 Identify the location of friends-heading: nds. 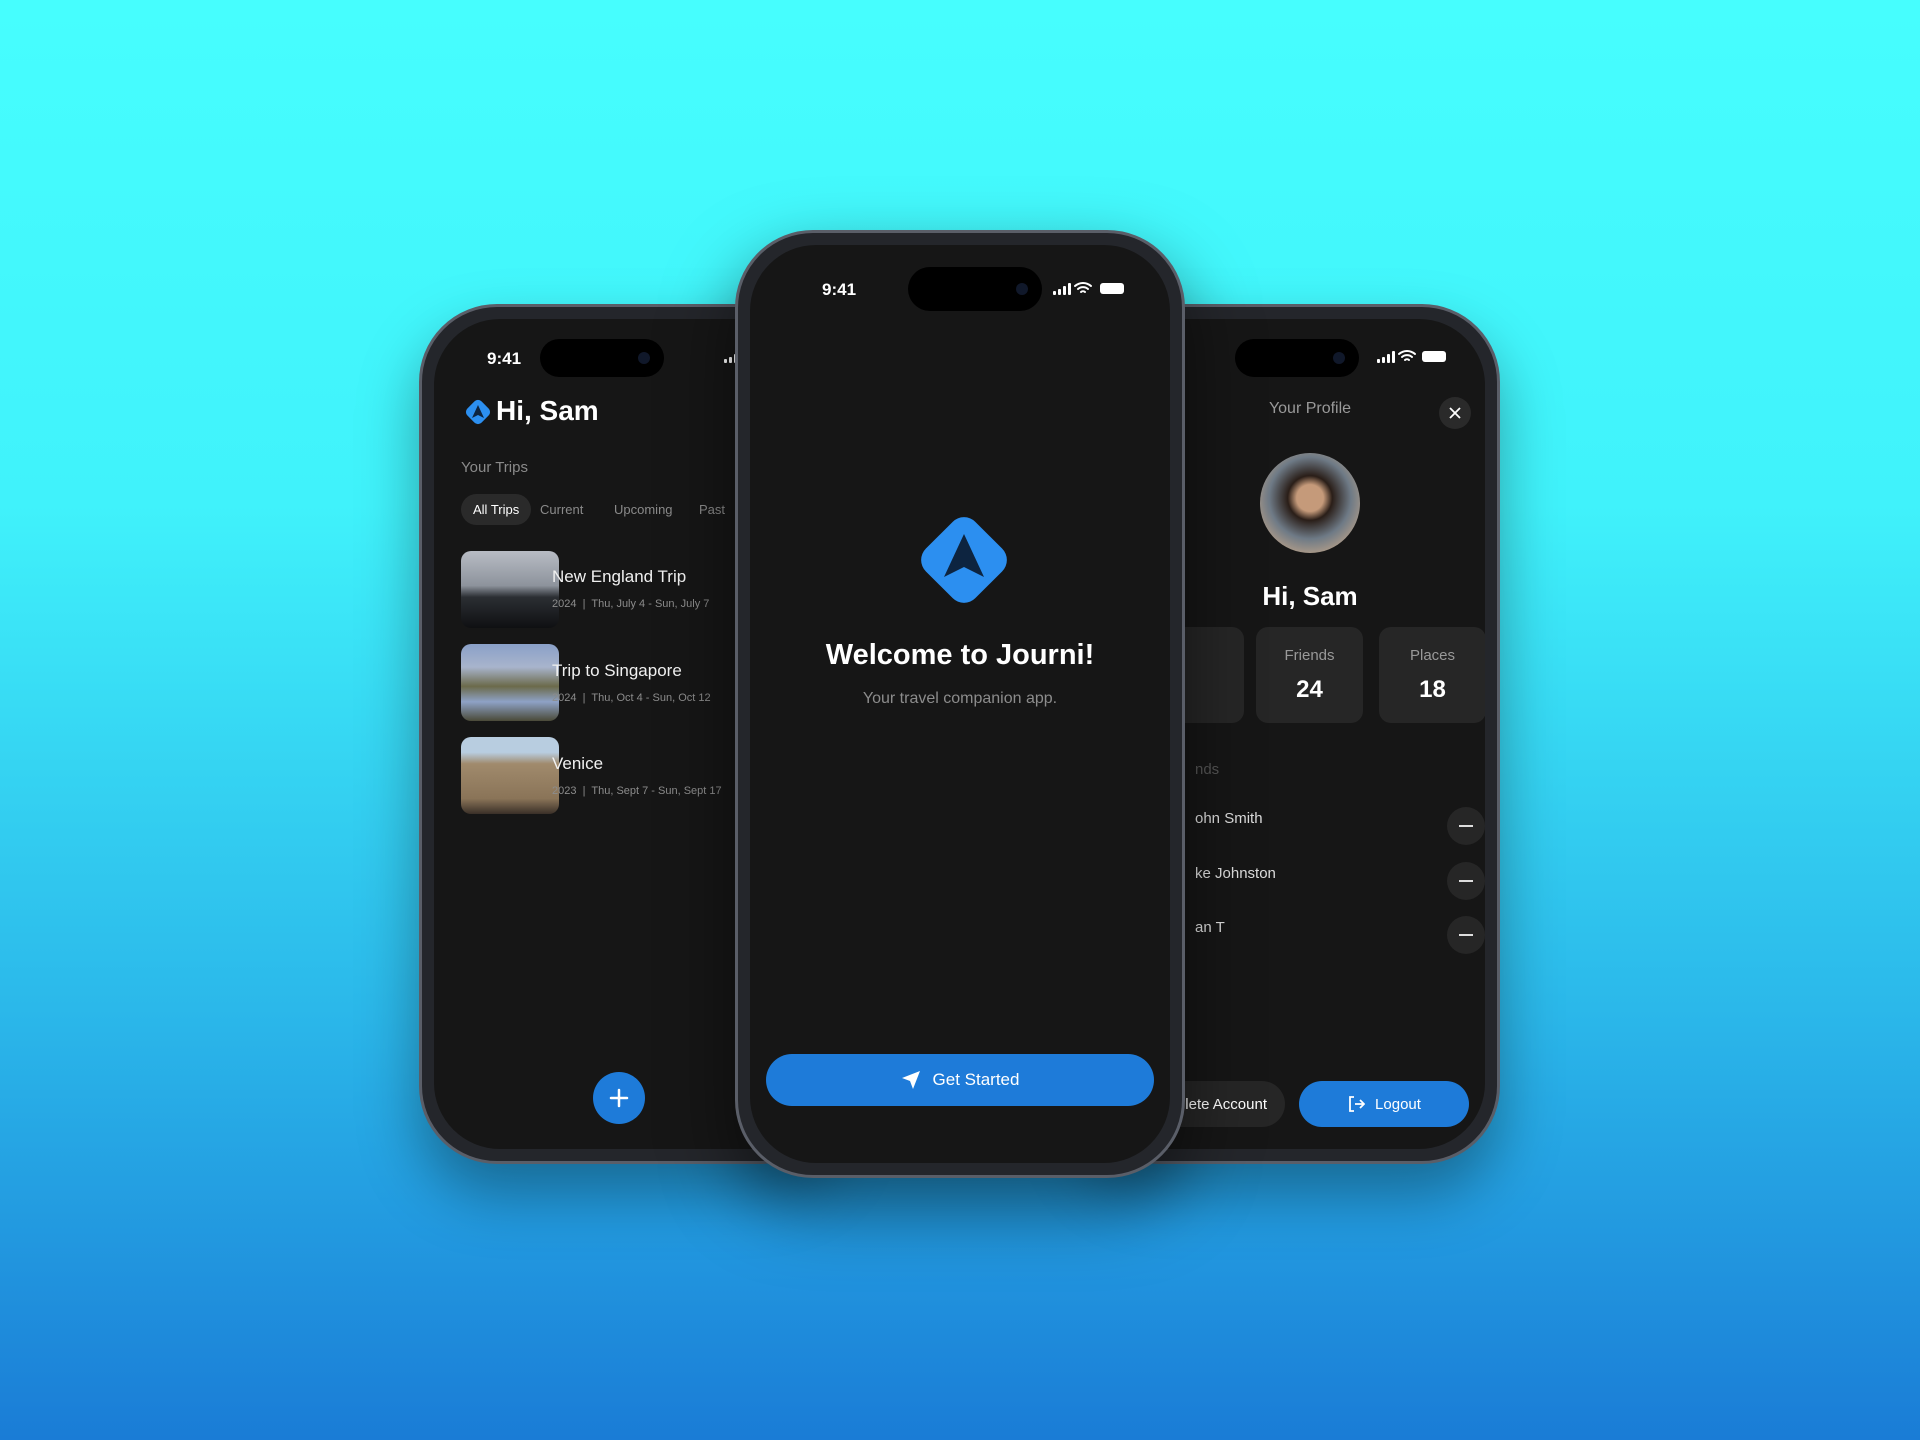
(1207, 769).